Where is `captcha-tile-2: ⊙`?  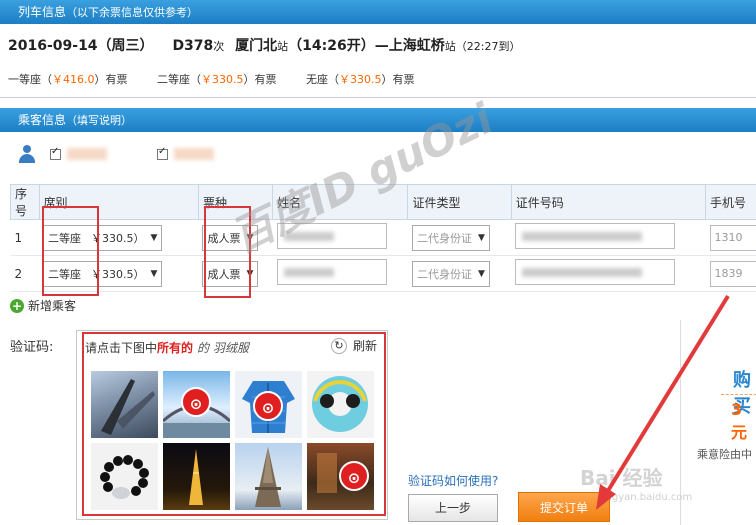
captcha-tile-2: ⊙ is located at coordinates (196, 404).